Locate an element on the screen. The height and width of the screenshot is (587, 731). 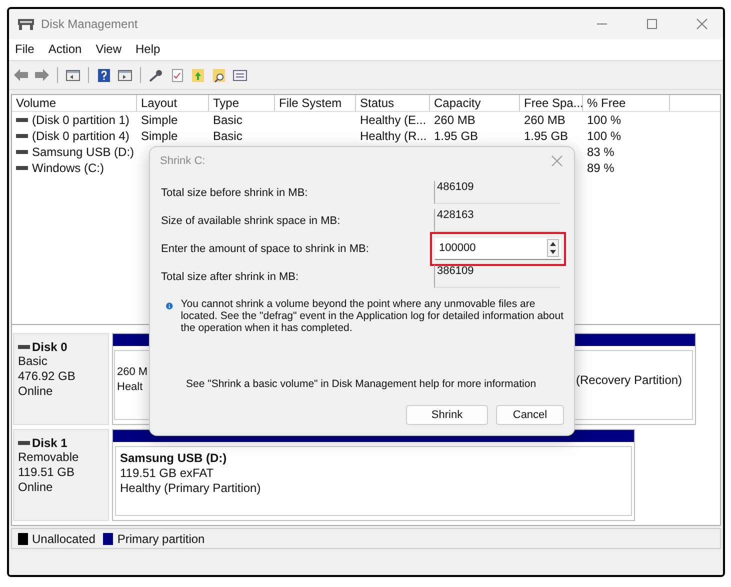
partition-header-bar is located at coordinates (132, 340).